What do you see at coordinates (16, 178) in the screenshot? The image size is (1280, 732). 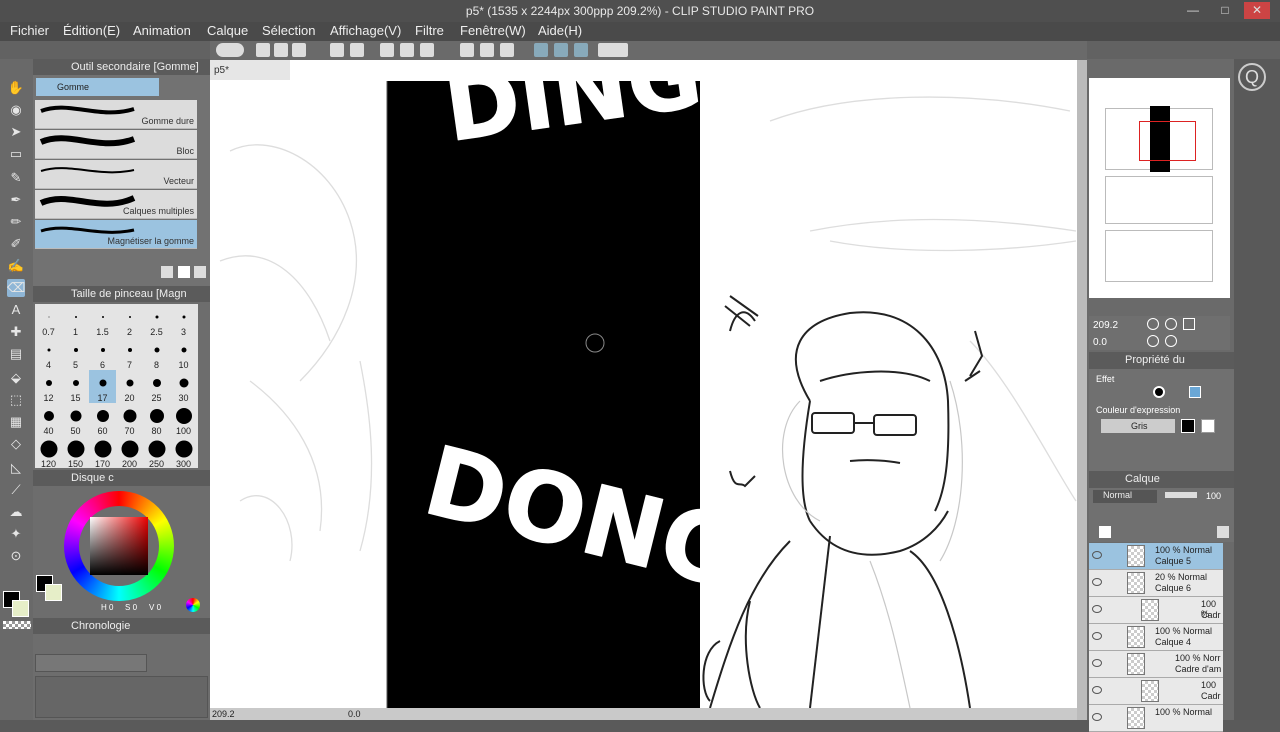 I see `eyedropper-tool-icon: ✎` at bounding box center [16, 178].